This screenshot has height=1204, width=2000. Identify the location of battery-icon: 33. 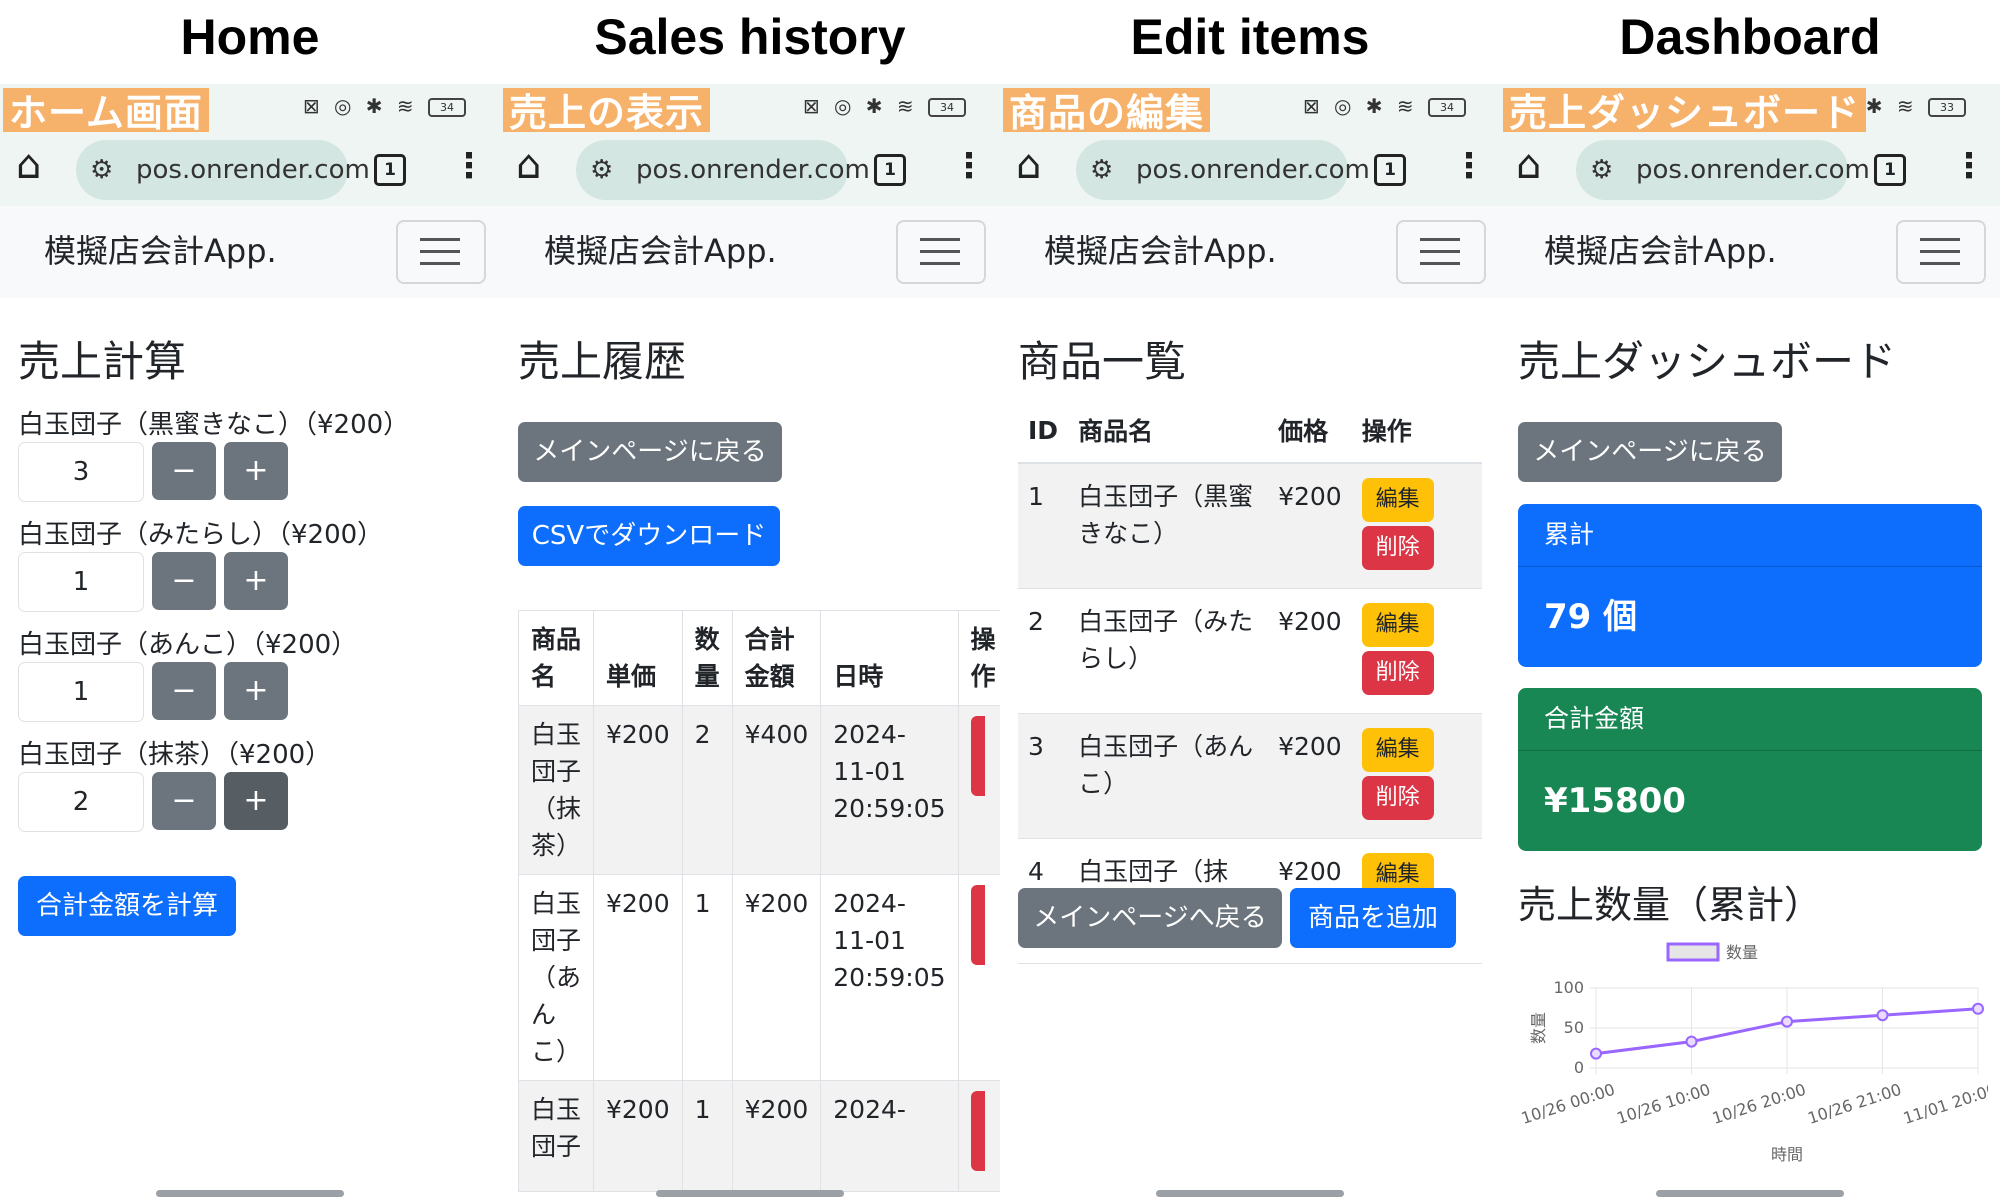
(1947, 107).